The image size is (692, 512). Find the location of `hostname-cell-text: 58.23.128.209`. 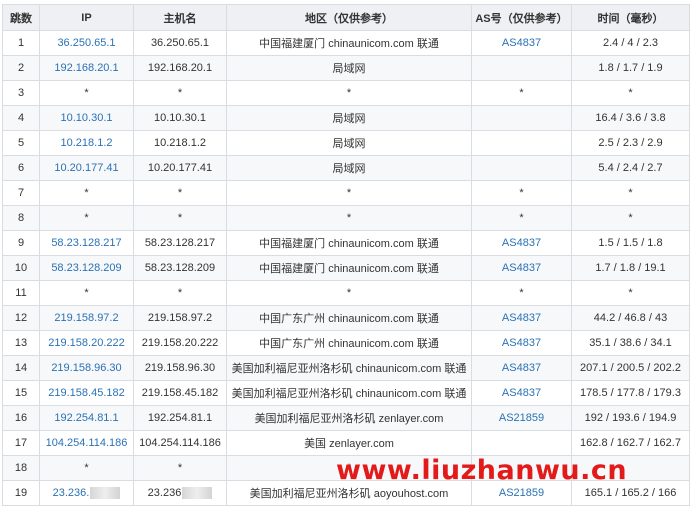

hostname-cell-text: 58.23.128.209 is located at coordinates (180, 268).